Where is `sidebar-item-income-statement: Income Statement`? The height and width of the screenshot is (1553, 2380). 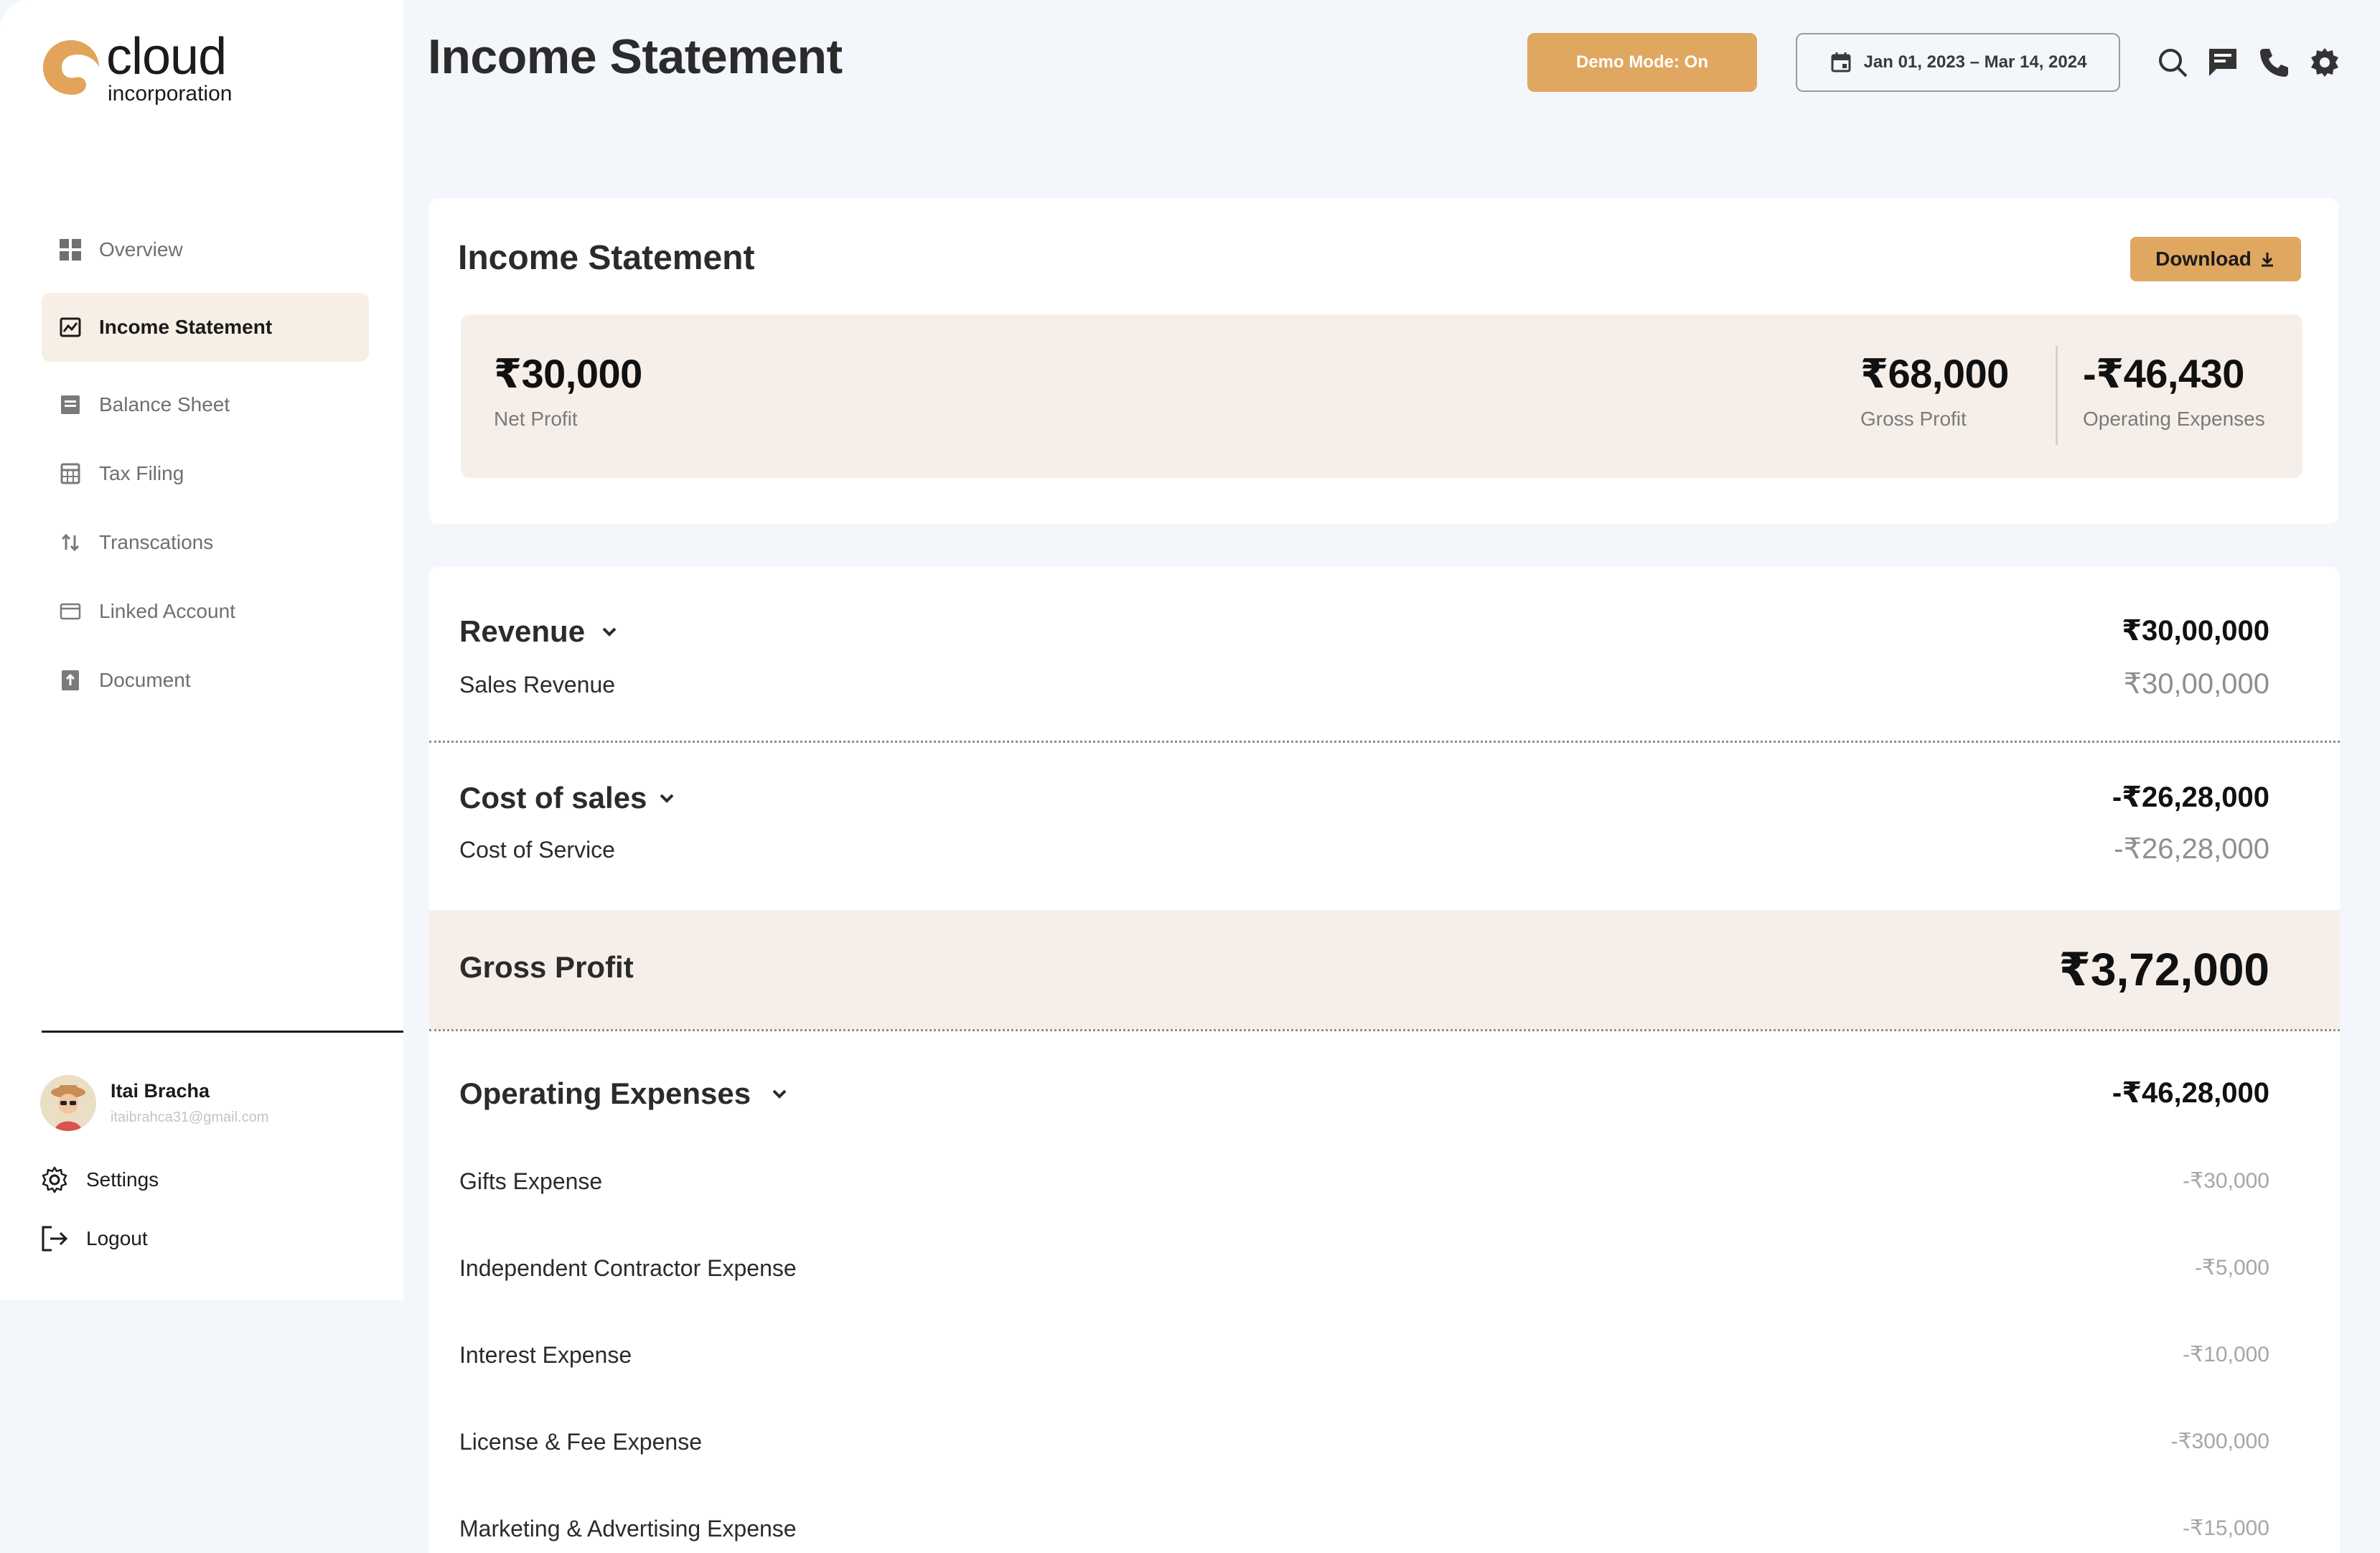 sidebar-item-income-statement: Income Statement is located at coordinates (205, 327).